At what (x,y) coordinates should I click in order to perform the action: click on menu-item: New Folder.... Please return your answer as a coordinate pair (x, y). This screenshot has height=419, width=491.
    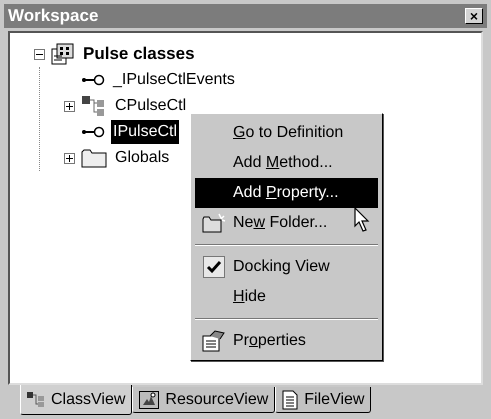
    Looking at the image, I should click on (286, 223).